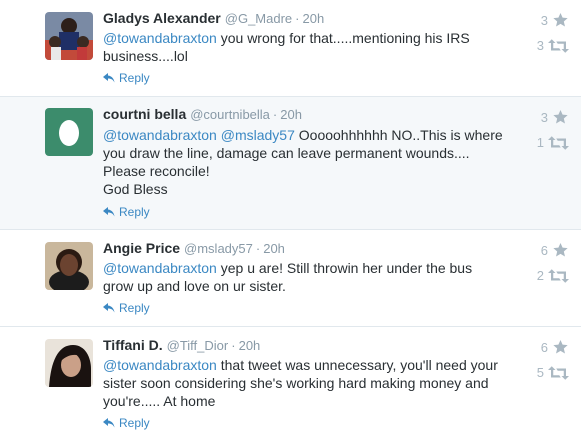 Image resolution: width=581 pixels, height=438 pixels. Describe the element at coordinates (144, 114) in the screenshot. I see `user-fullname: courtni bella` at that location.